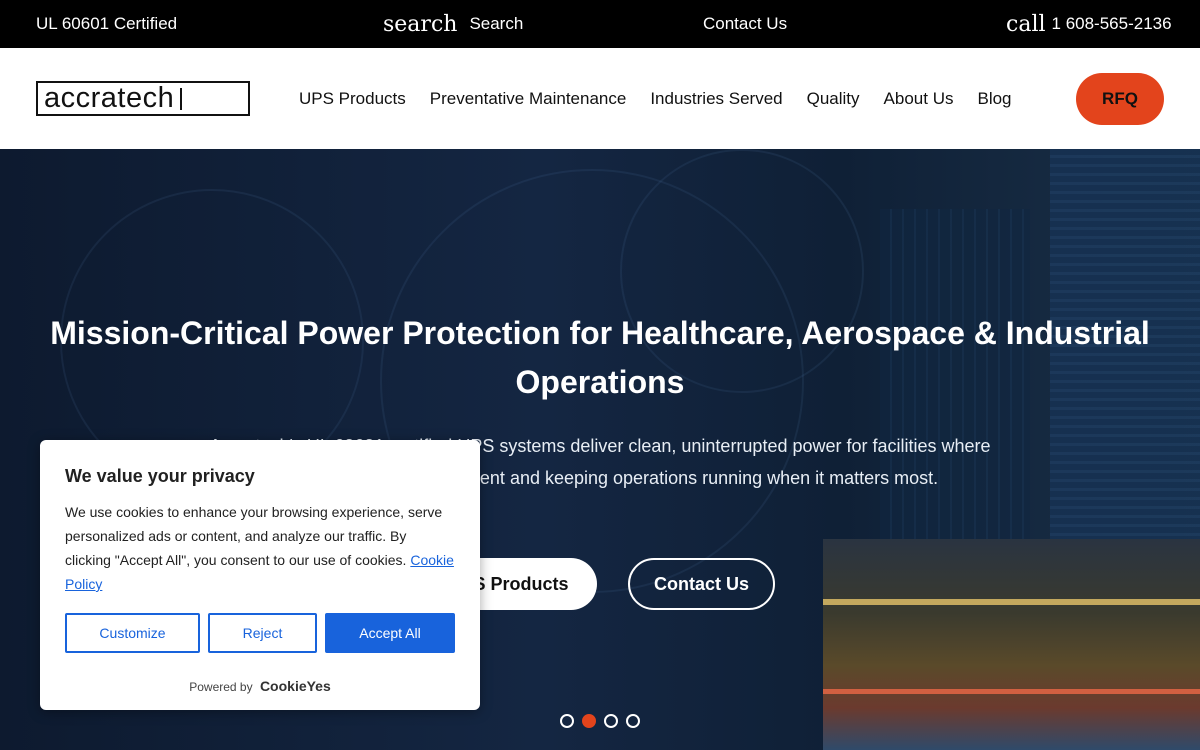  I want to click on nav-blog: Blog, so click(994, 99).